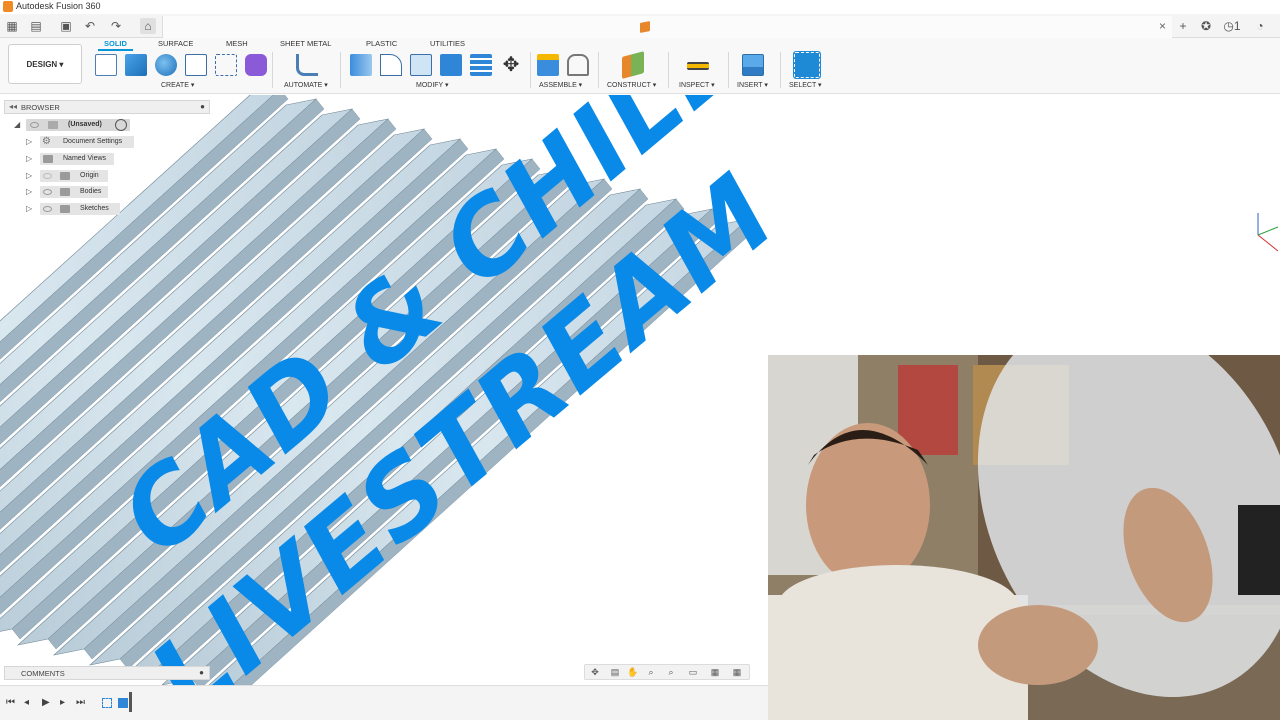 The height and width of the screenshot is (720, 1280). What do you see at coordinates (148, 26) in the screenshot?
I see `home-icon: ⌂` at bounding box center [148, 26].